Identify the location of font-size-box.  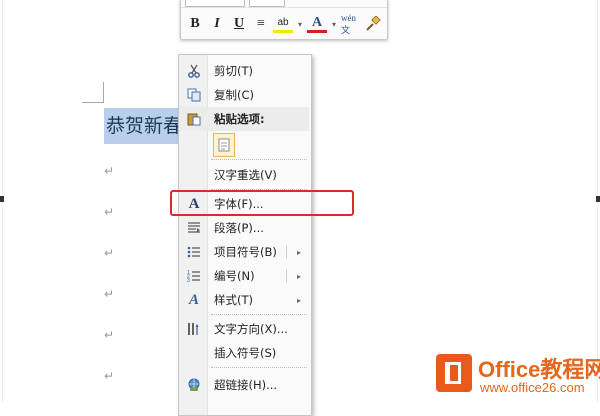
(267, 3).